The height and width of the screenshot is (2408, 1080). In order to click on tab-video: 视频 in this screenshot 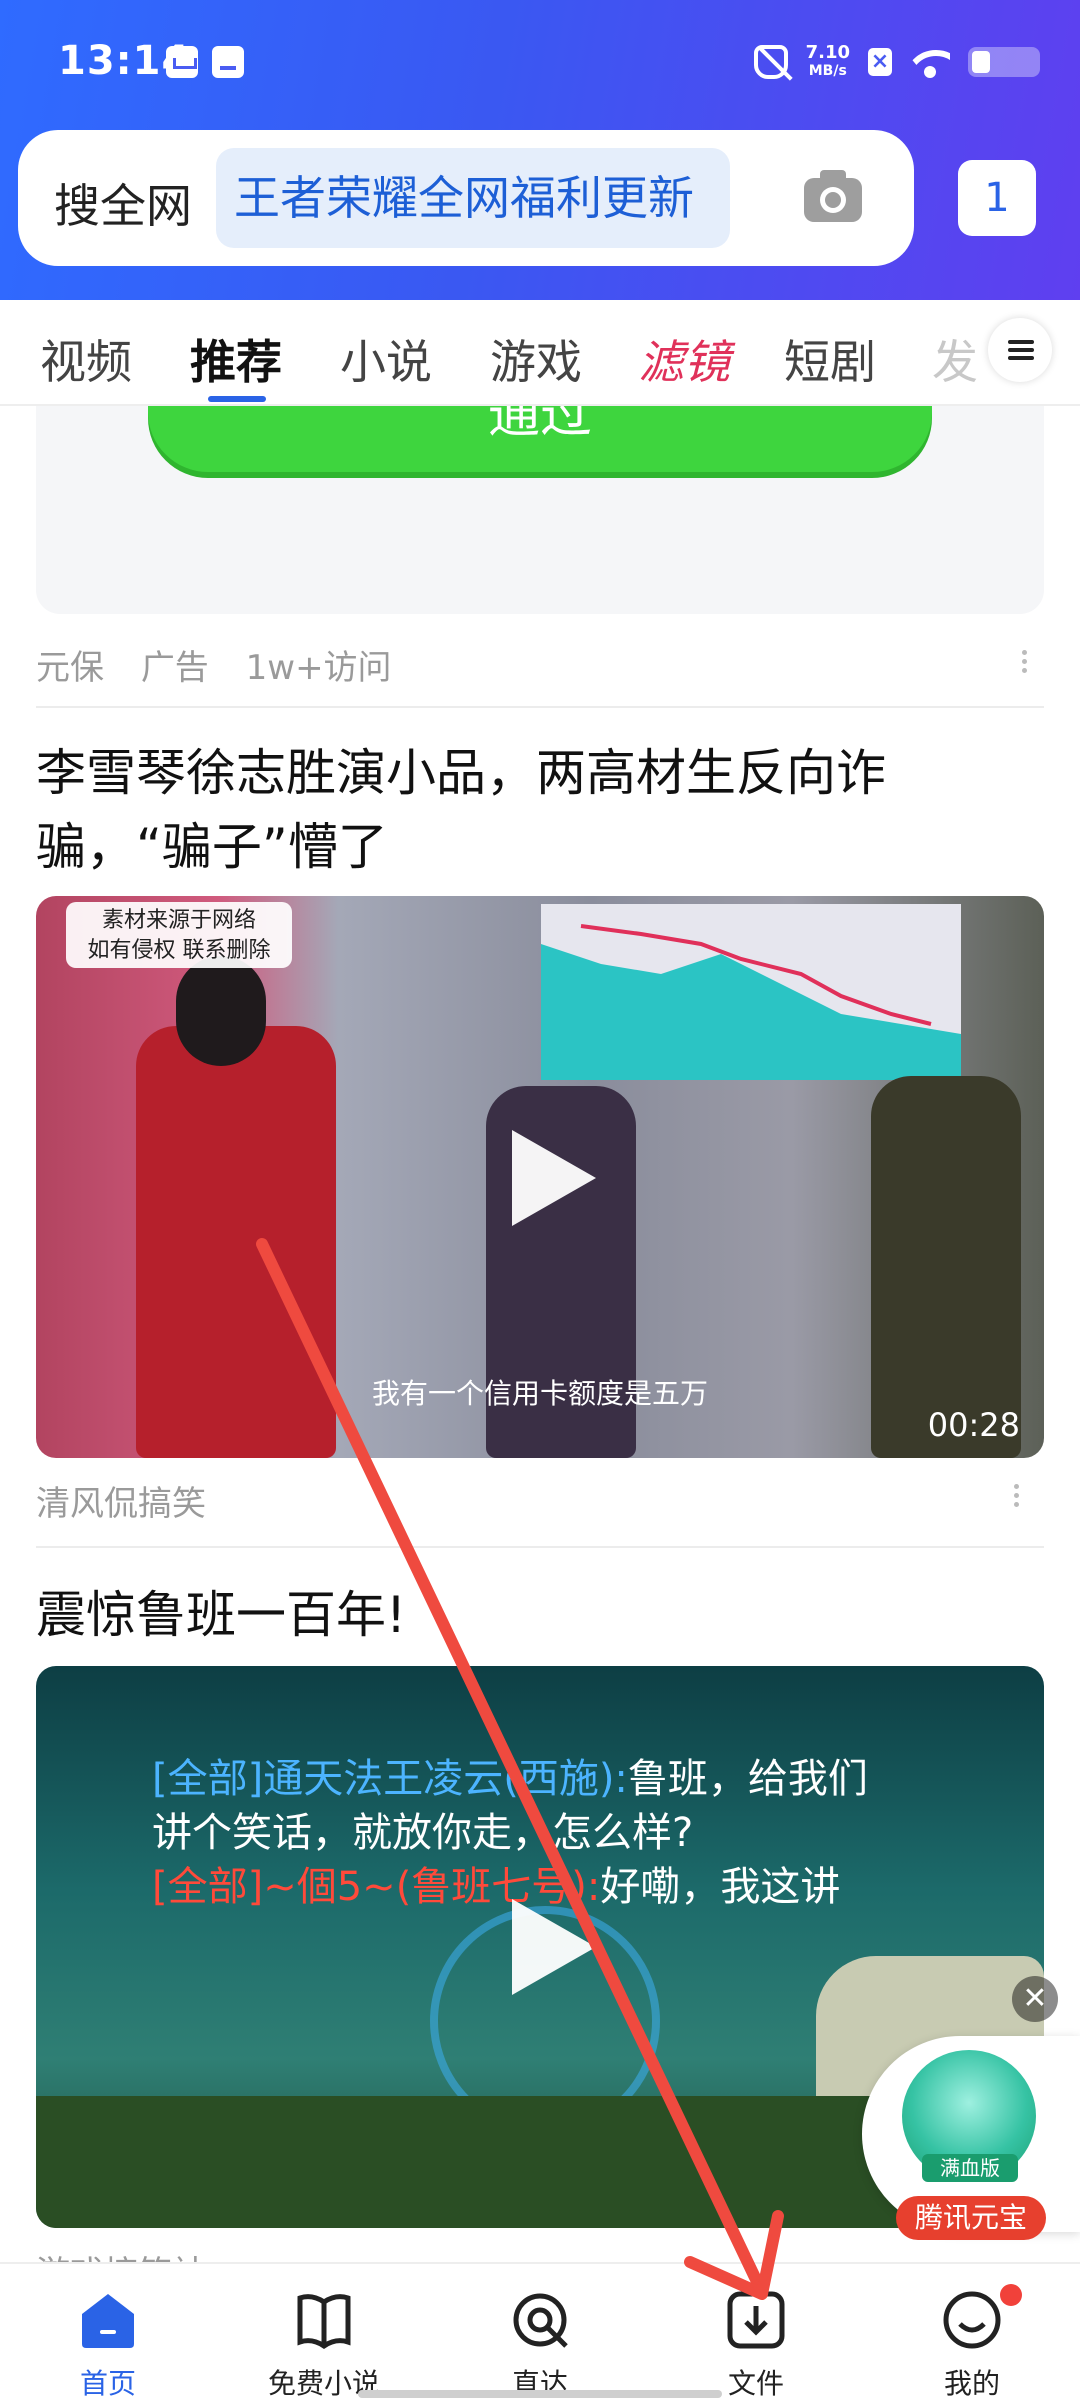, I will do `click(86, 359)`.